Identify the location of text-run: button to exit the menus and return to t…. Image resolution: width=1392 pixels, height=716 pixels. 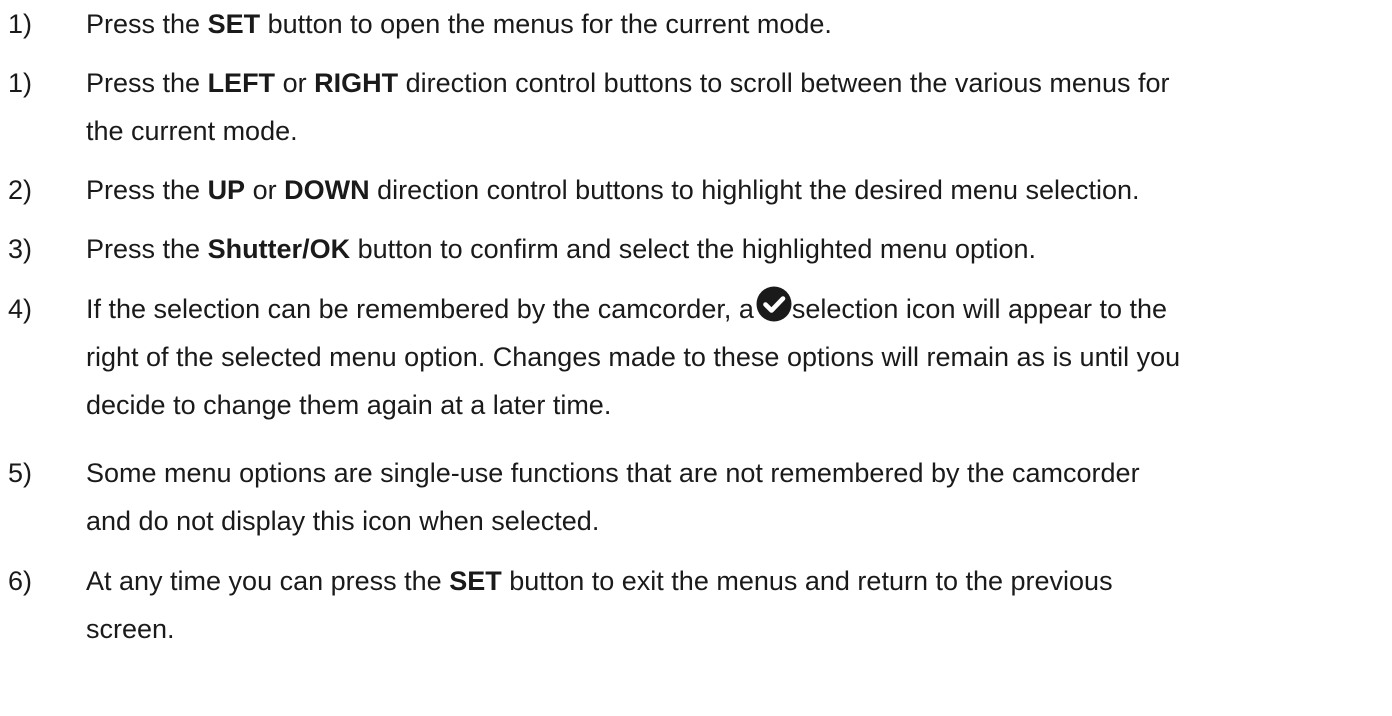
(807, 581).